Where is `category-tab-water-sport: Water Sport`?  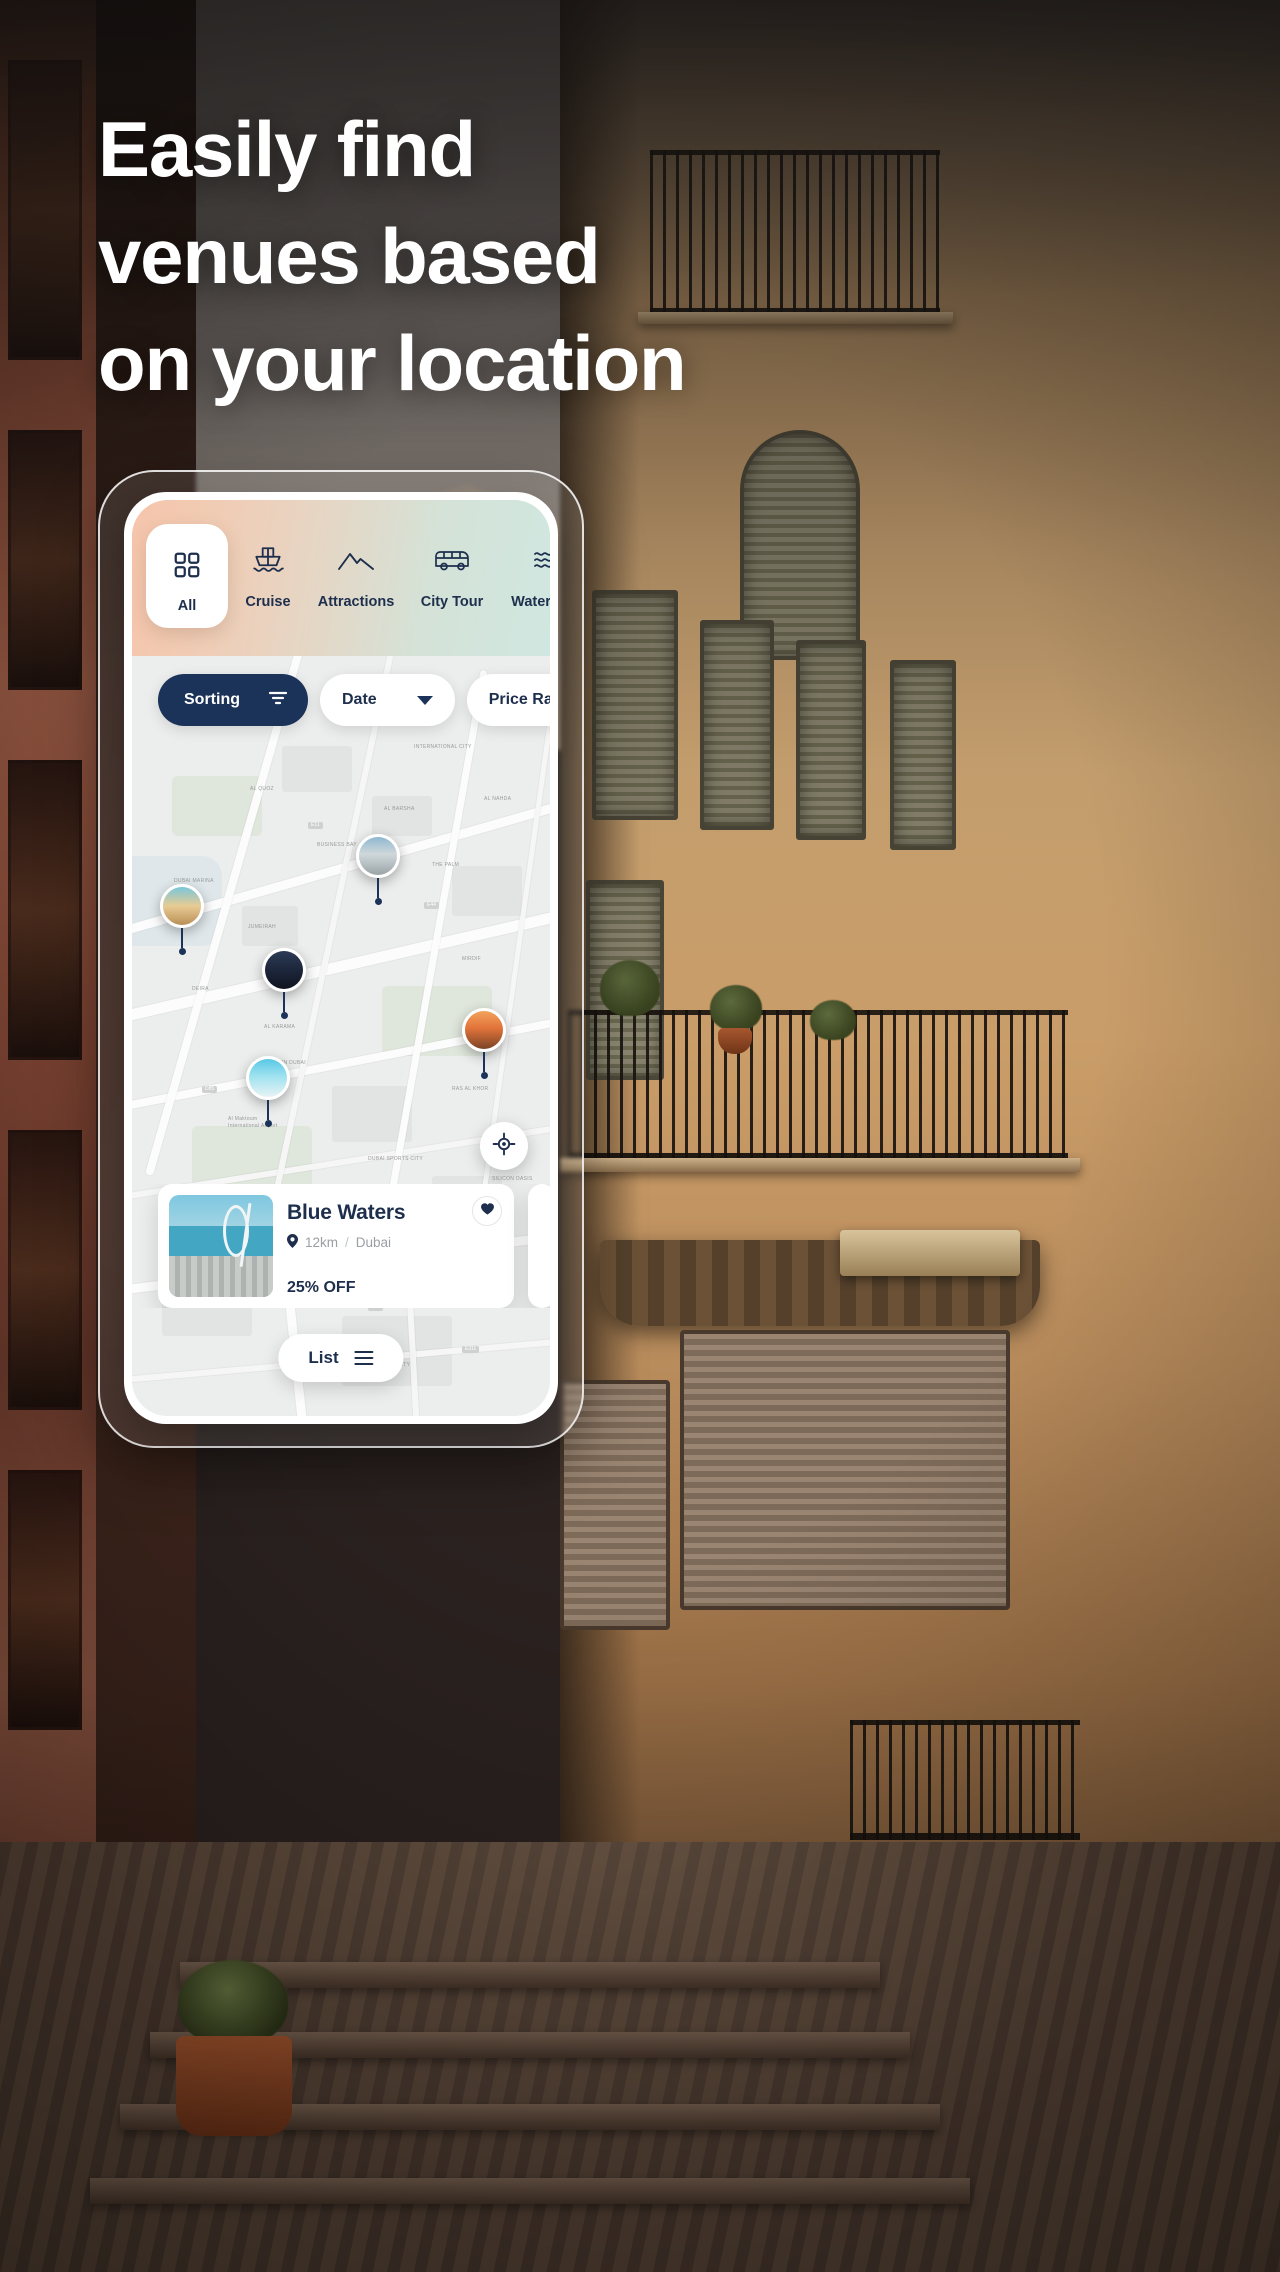 category-tab-water-sport: Water Sport is located at coordinates (525, 573).